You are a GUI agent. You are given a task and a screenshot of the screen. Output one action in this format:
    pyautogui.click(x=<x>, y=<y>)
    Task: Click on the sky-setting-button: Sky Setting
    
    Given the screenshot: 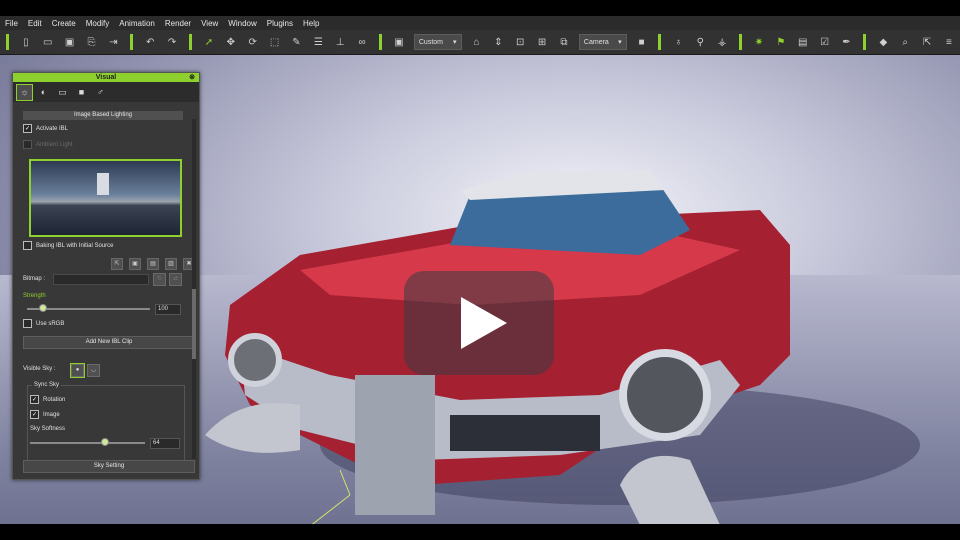 What is the action you would take?
    pyautogui.click(x=109, y=466)
    